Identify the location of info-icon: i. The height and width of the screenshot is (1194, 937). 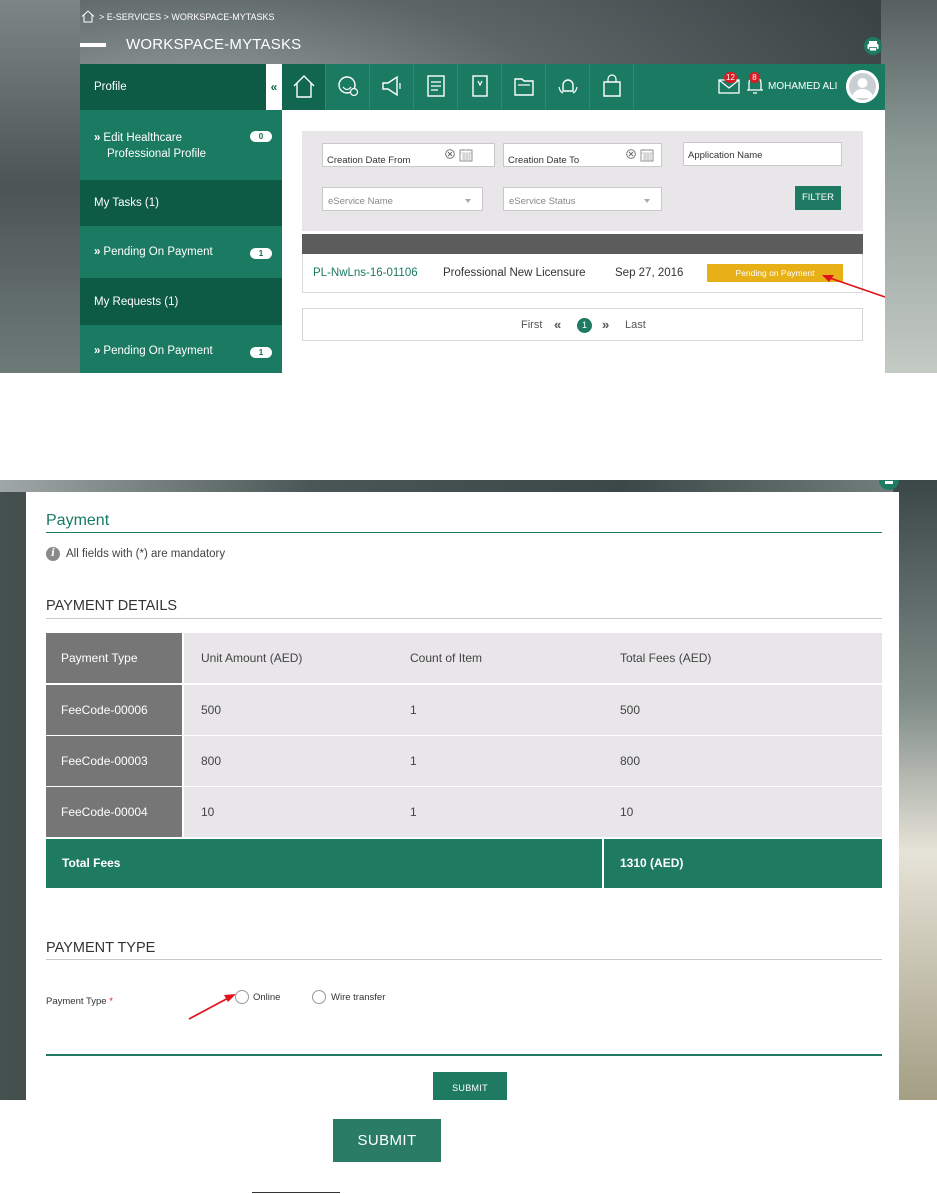
(53, 554).